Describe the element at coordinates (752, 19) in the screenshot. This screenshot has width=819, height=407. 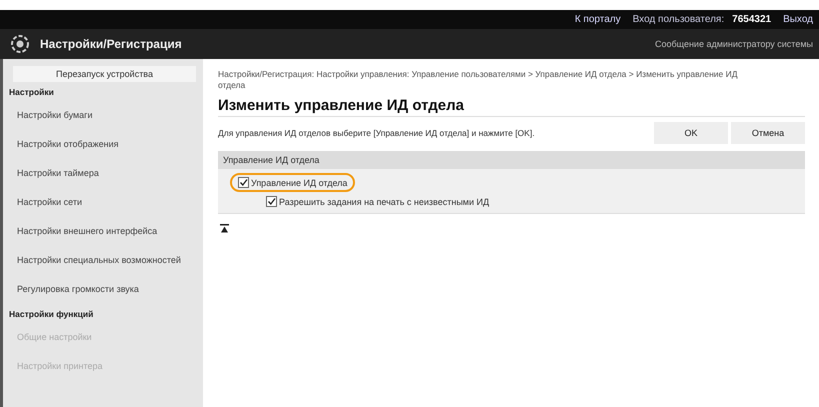
I see `user-label: 7654321` at that location.